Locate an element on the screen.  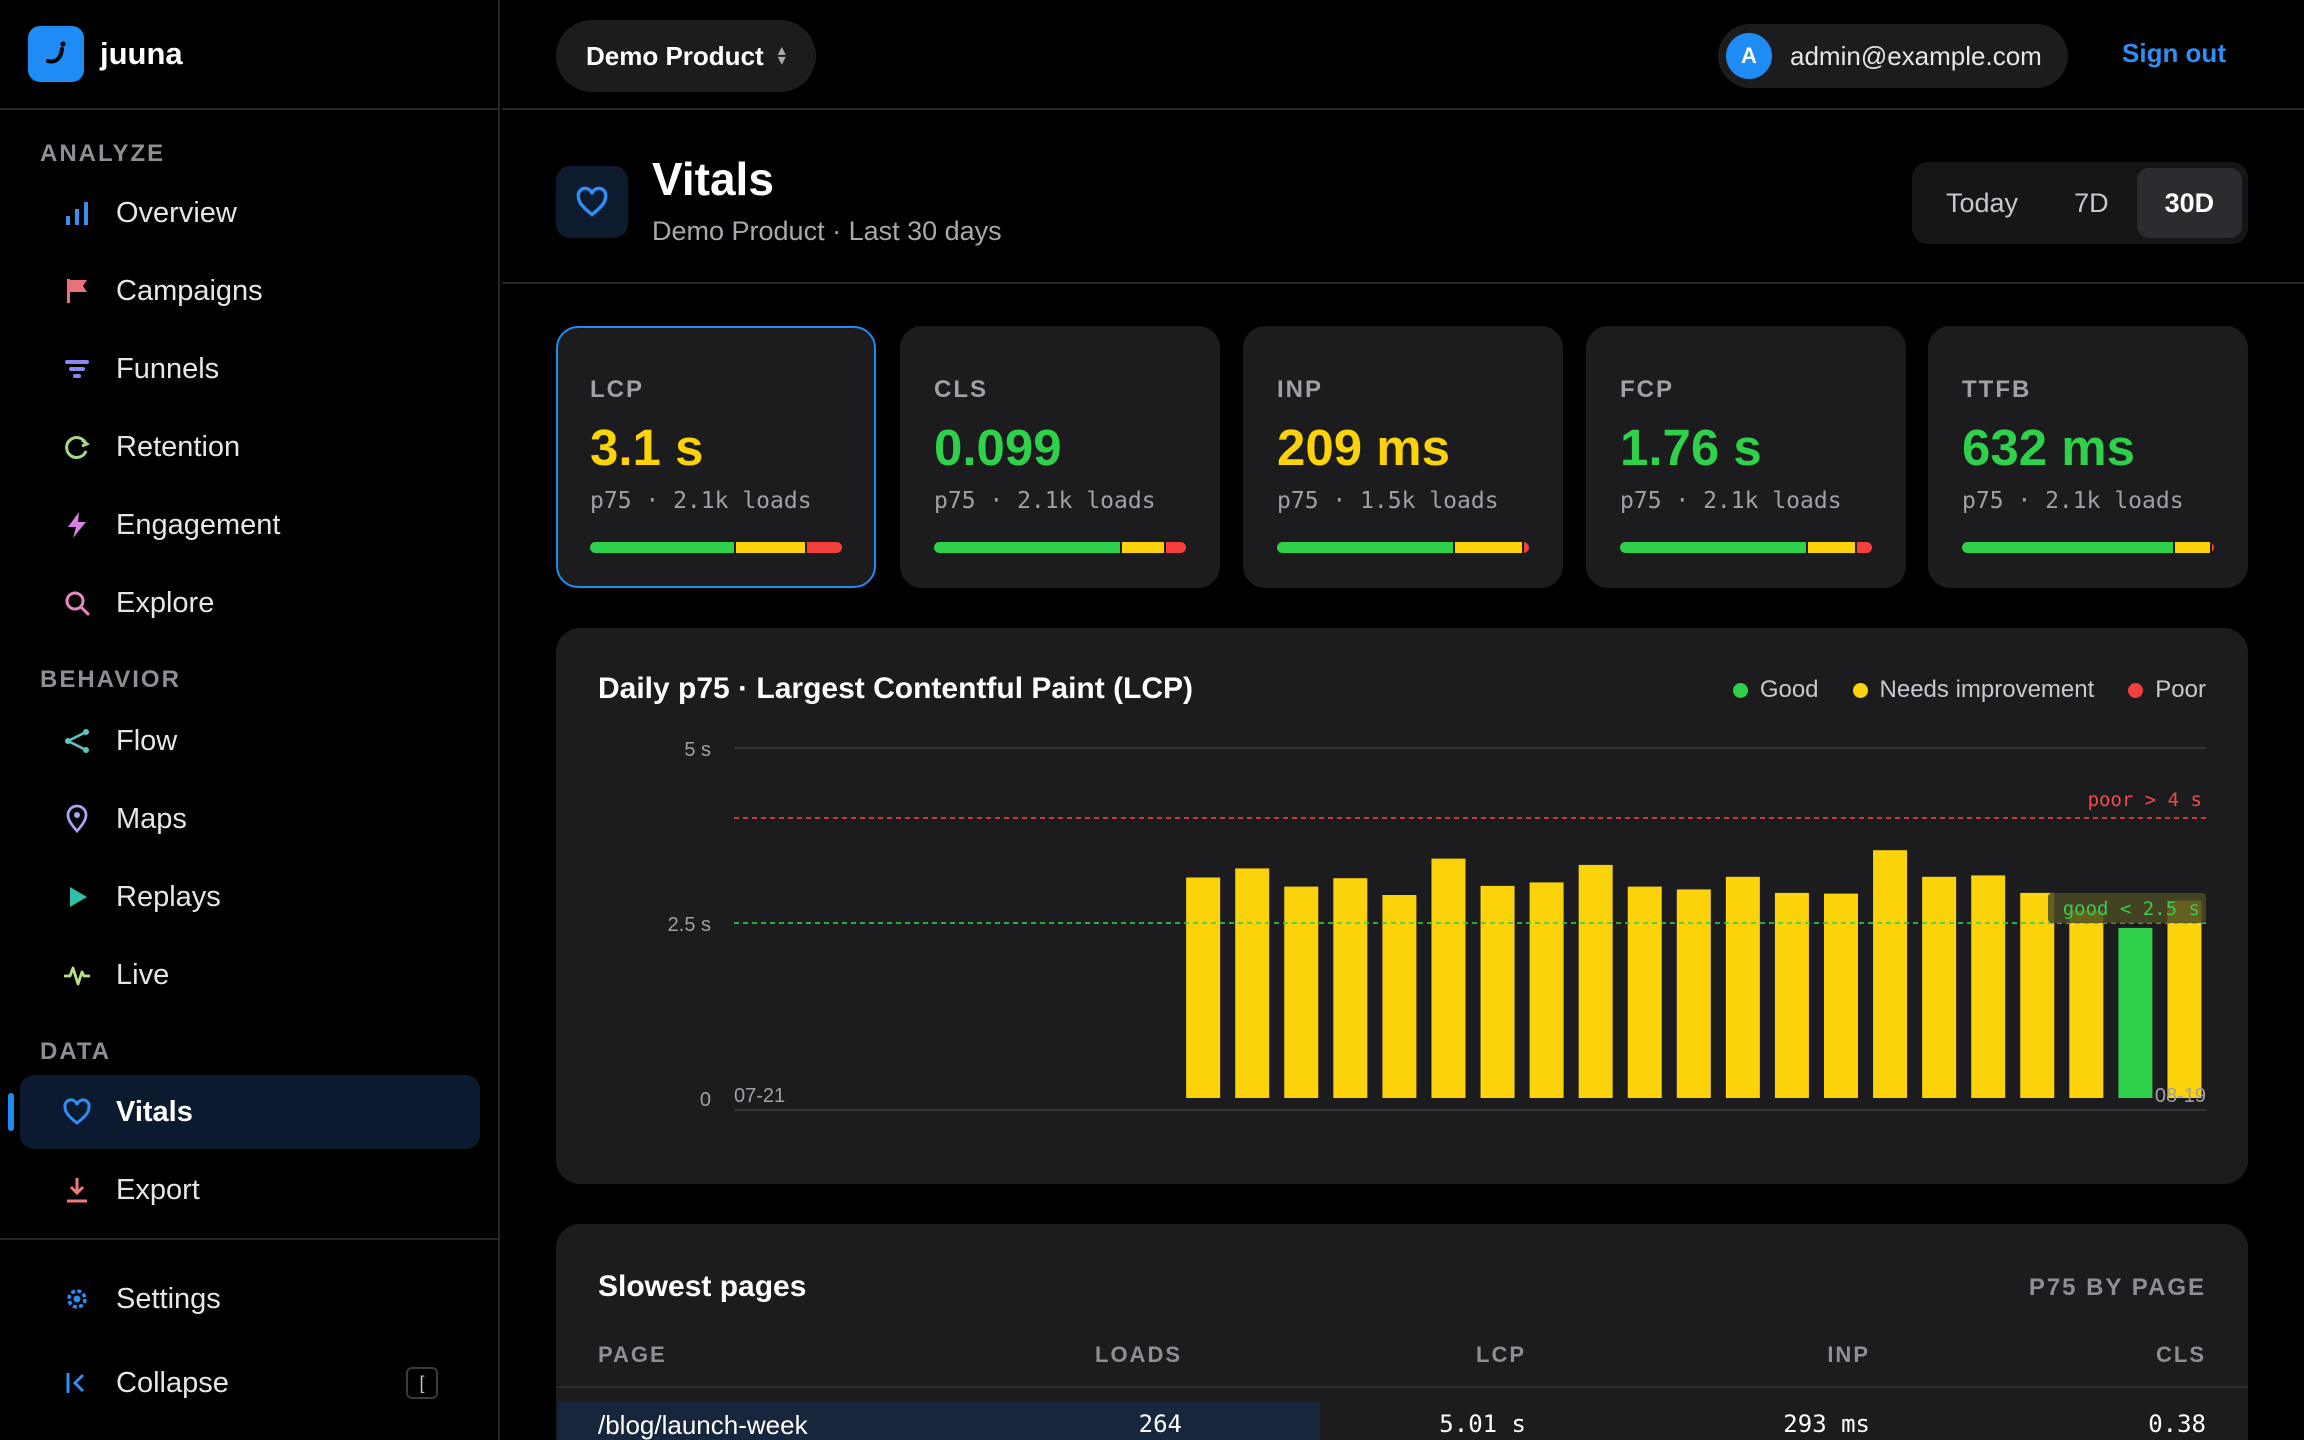
brand: juuna is located at coordinates (249, 55).